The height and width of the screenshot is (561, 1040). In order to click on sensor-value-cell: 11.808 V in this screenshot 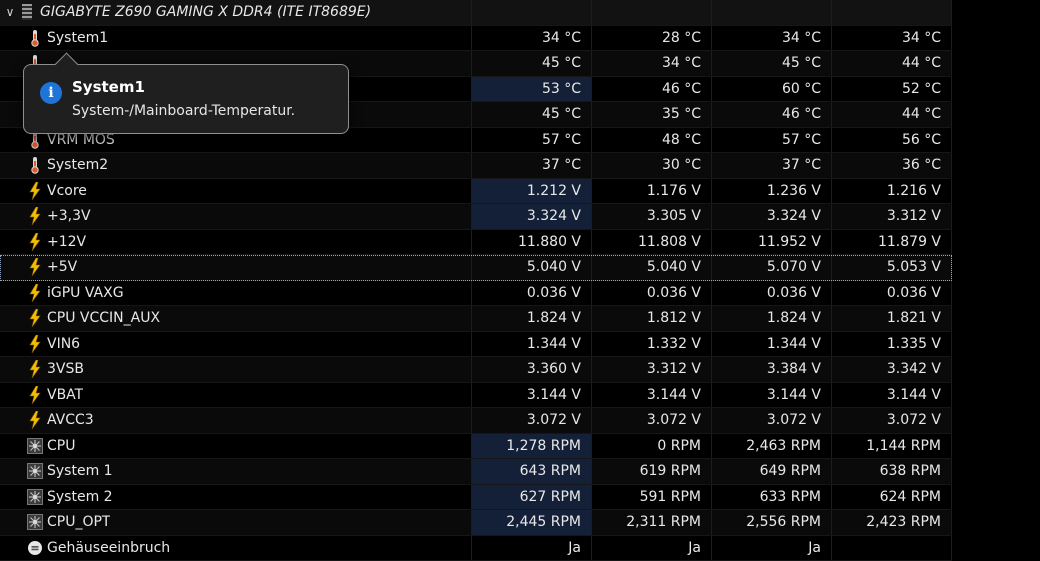, I will do `click(652, 242)`.